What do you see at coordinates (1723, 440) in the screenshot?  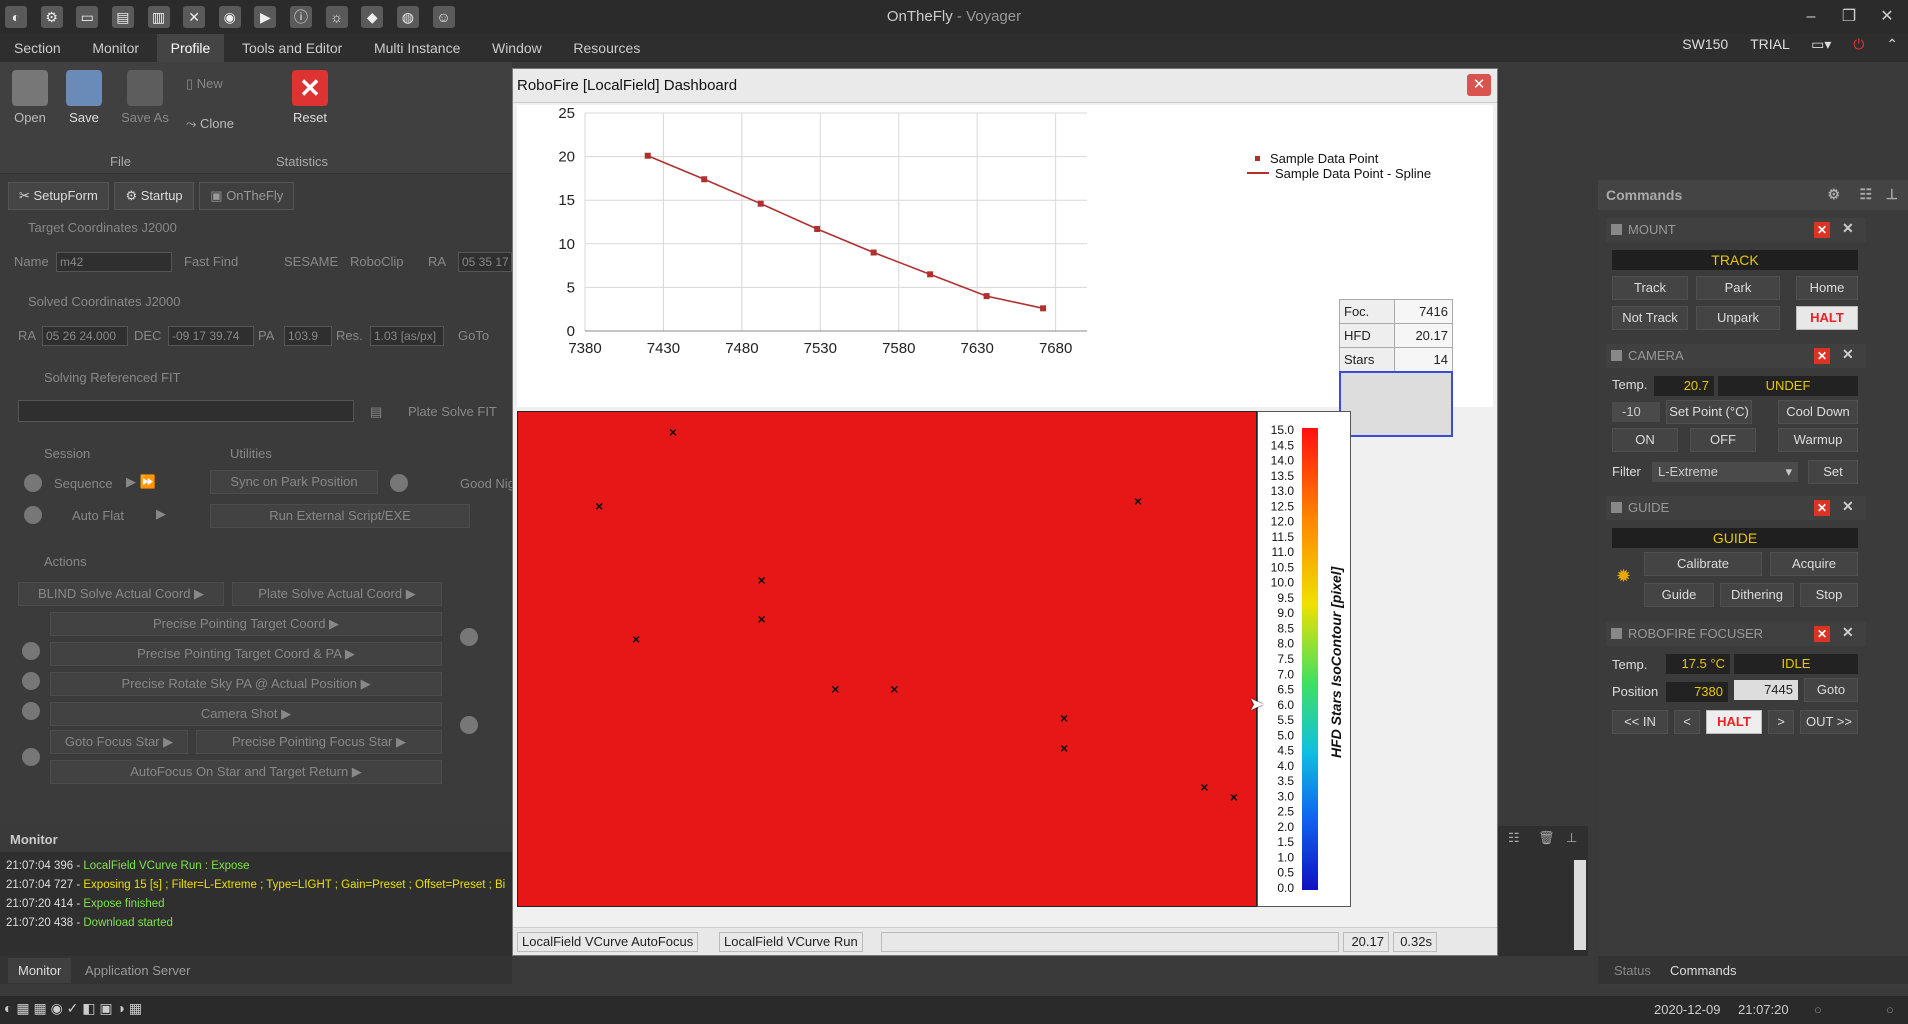 I see `camera-off-button: OFF` at bounding box center [1723, 440].